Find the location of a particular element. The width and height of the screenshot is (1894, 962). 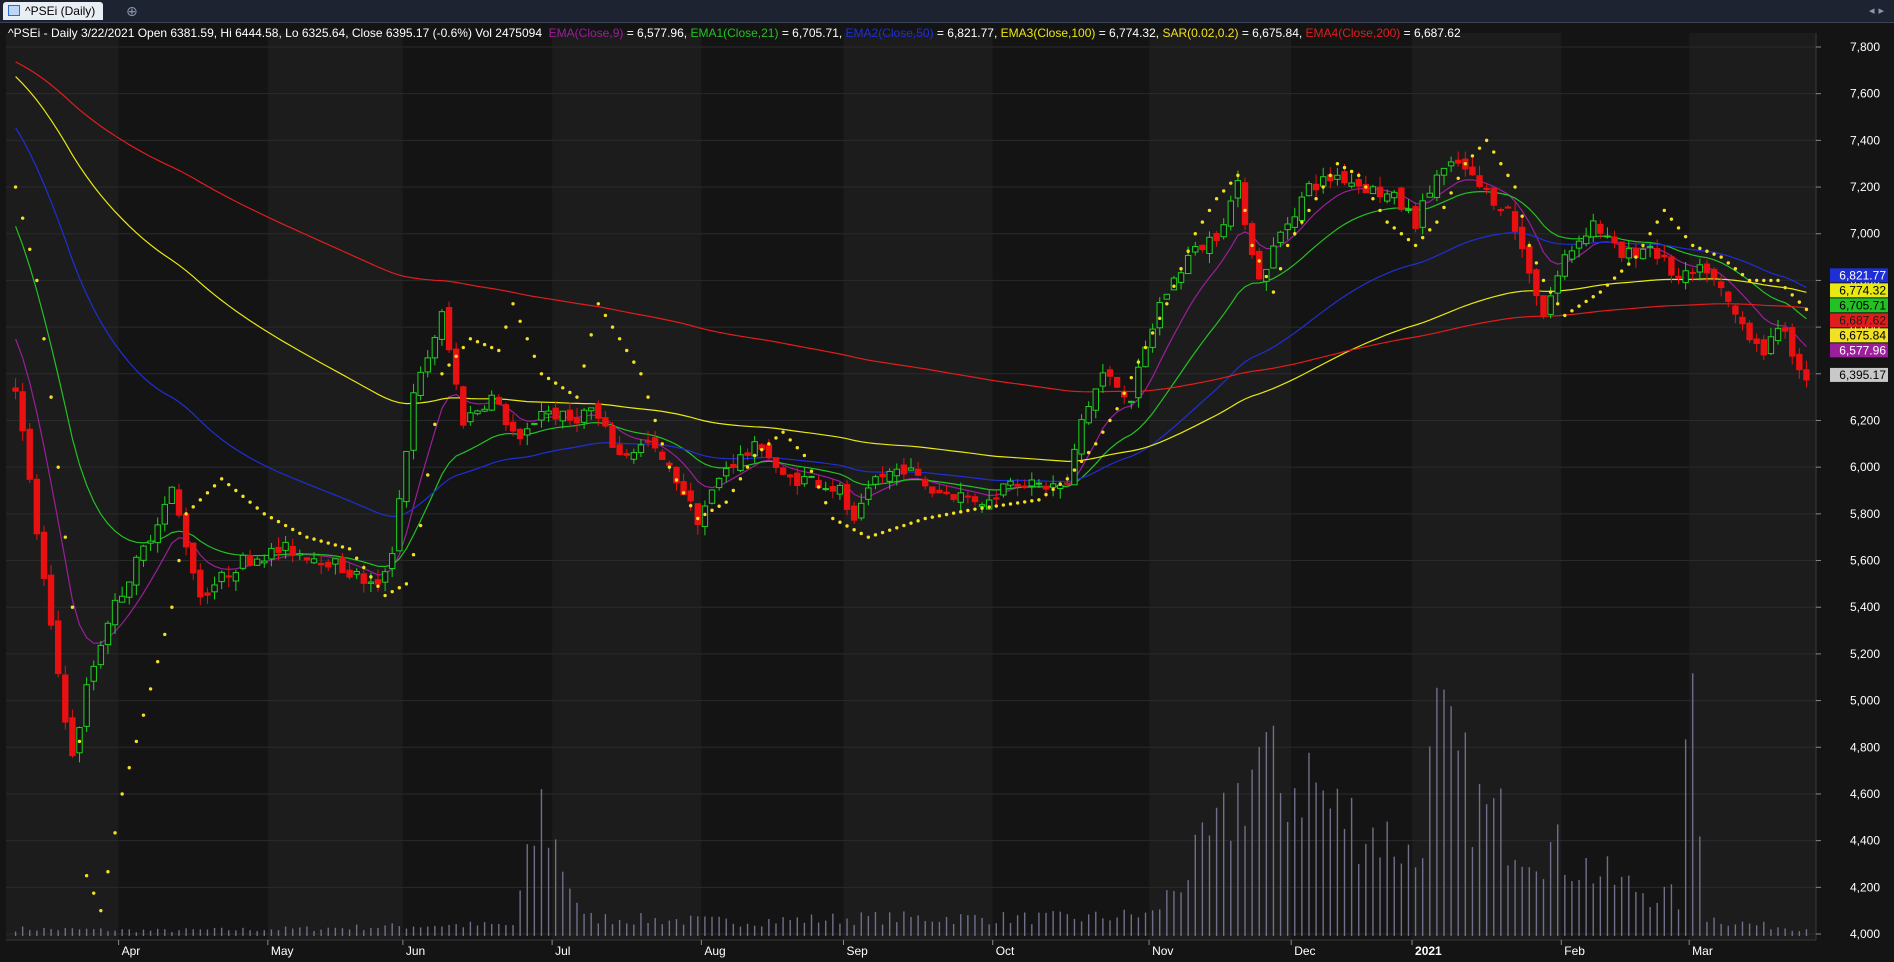

legend-indicator-value: = 6,687.62 is located at coordinates (1430, 33).